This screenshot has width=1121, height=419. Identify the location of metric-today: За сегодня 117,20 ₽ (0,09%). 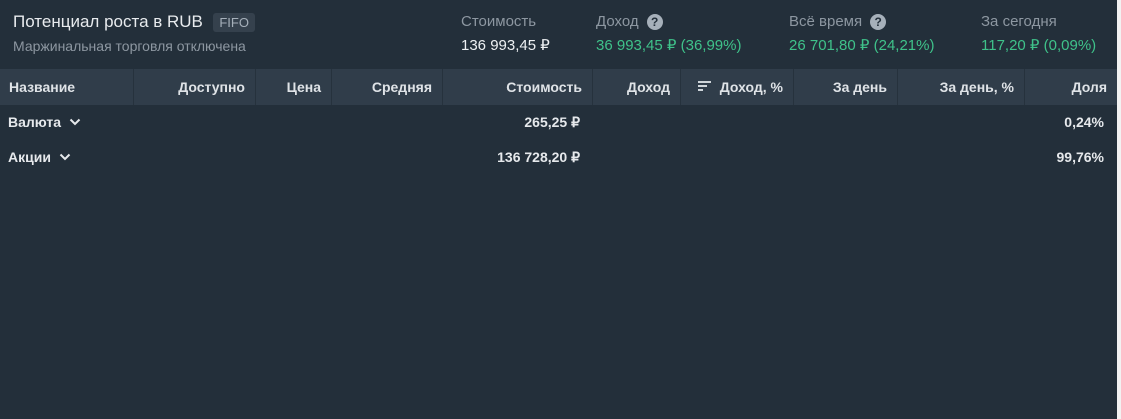
(1038, 33).